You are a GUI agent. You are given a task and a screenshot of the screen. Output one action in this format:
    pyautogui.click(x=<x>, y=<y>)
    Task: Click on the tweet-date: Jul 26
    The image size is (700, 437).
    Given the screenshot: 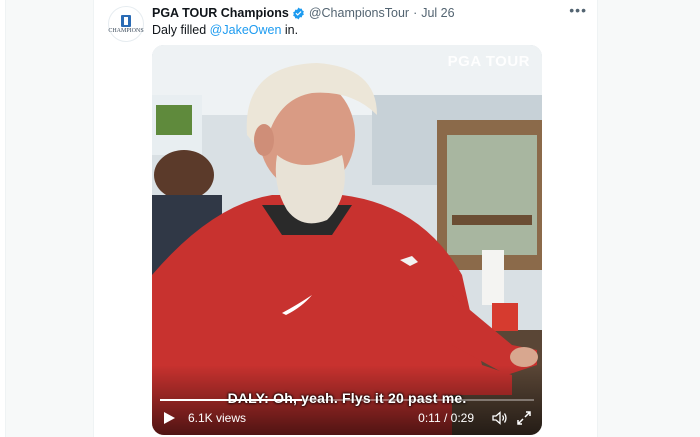 What is the action you would take?
    pyautogui.click(x=437, y=13)
    